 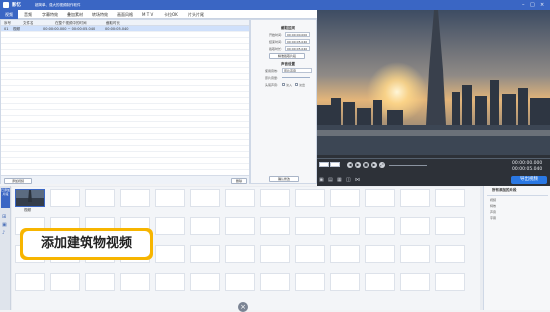 What do you see at coordinates (358, 165) in the screenshot?
I see `play-icon: ▶` at bounding box center [358, 165].